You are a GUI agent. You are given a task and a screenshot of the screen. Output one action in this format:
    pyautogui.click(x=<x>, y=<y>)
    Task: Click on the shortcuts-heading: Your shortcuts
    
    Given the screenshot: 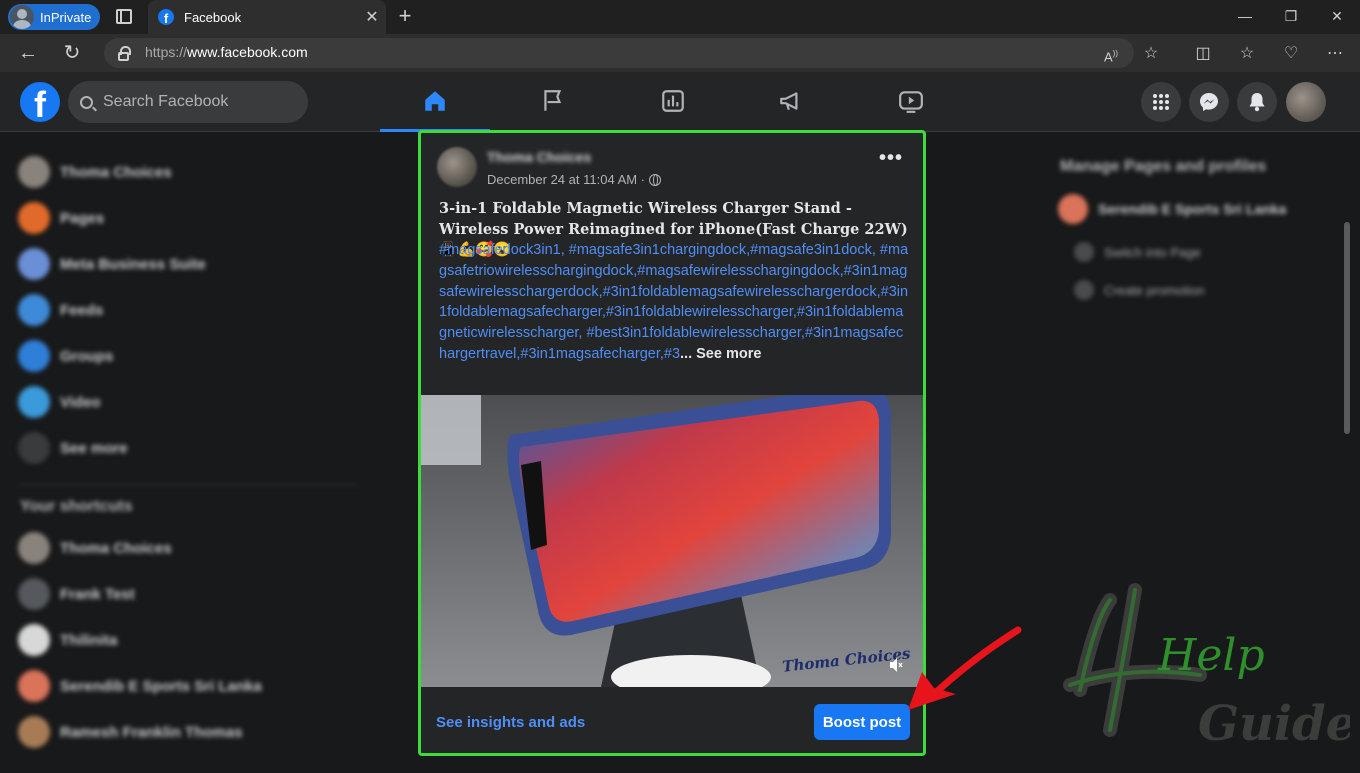 What is the action you would take?
    pyautogui.click(x=76, y=506)
    